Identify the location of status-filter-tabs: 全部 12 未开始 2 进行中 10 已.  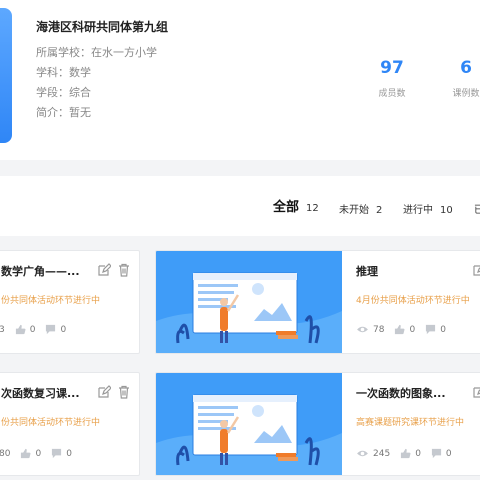
(240, 206).